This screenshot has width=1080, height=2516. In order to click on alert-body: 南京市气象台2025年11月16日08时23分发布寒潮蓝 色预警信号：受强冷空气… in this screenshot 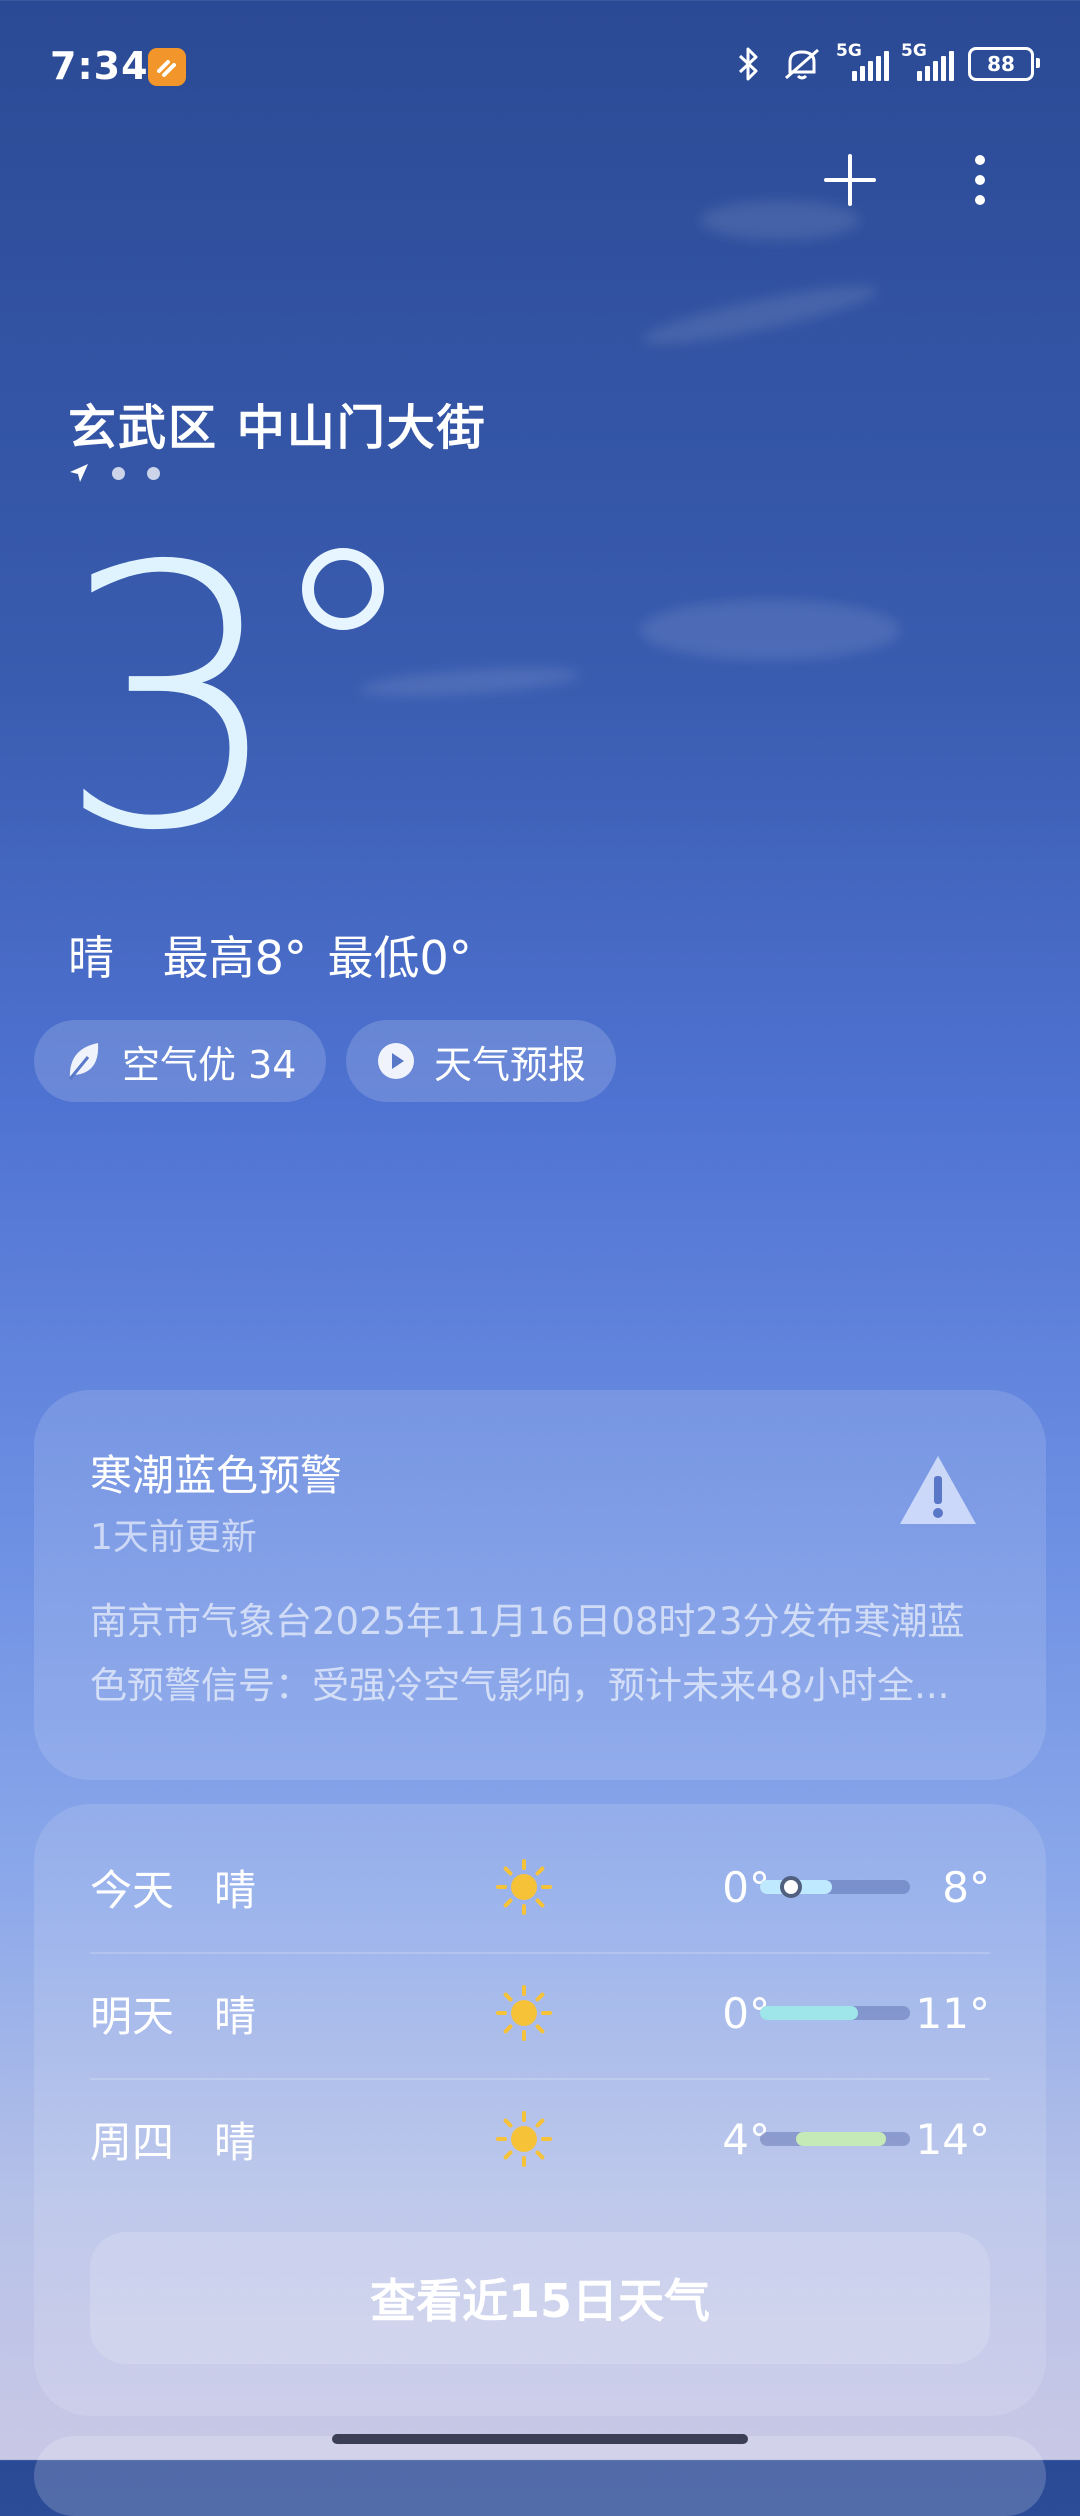, I will do `click(550, 1654)`.